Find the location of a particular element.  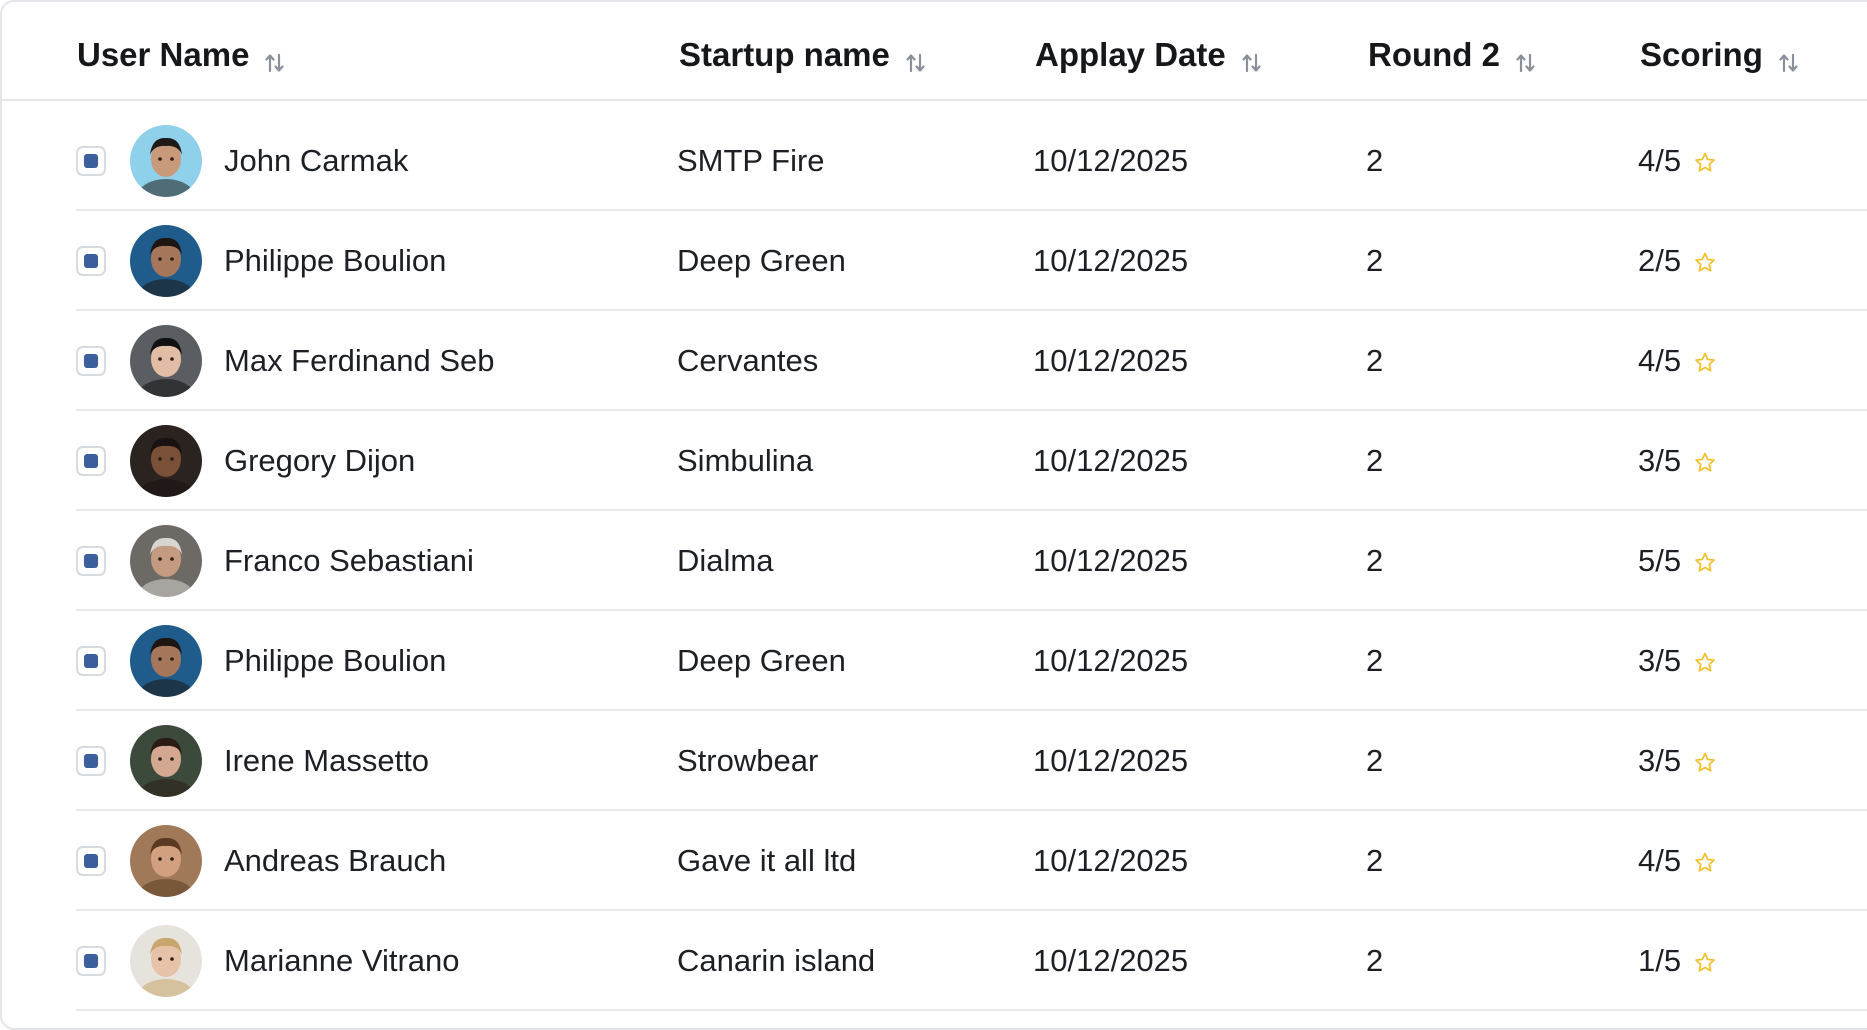

column-header-label: Scoring is located at coordinates (1701, 54).